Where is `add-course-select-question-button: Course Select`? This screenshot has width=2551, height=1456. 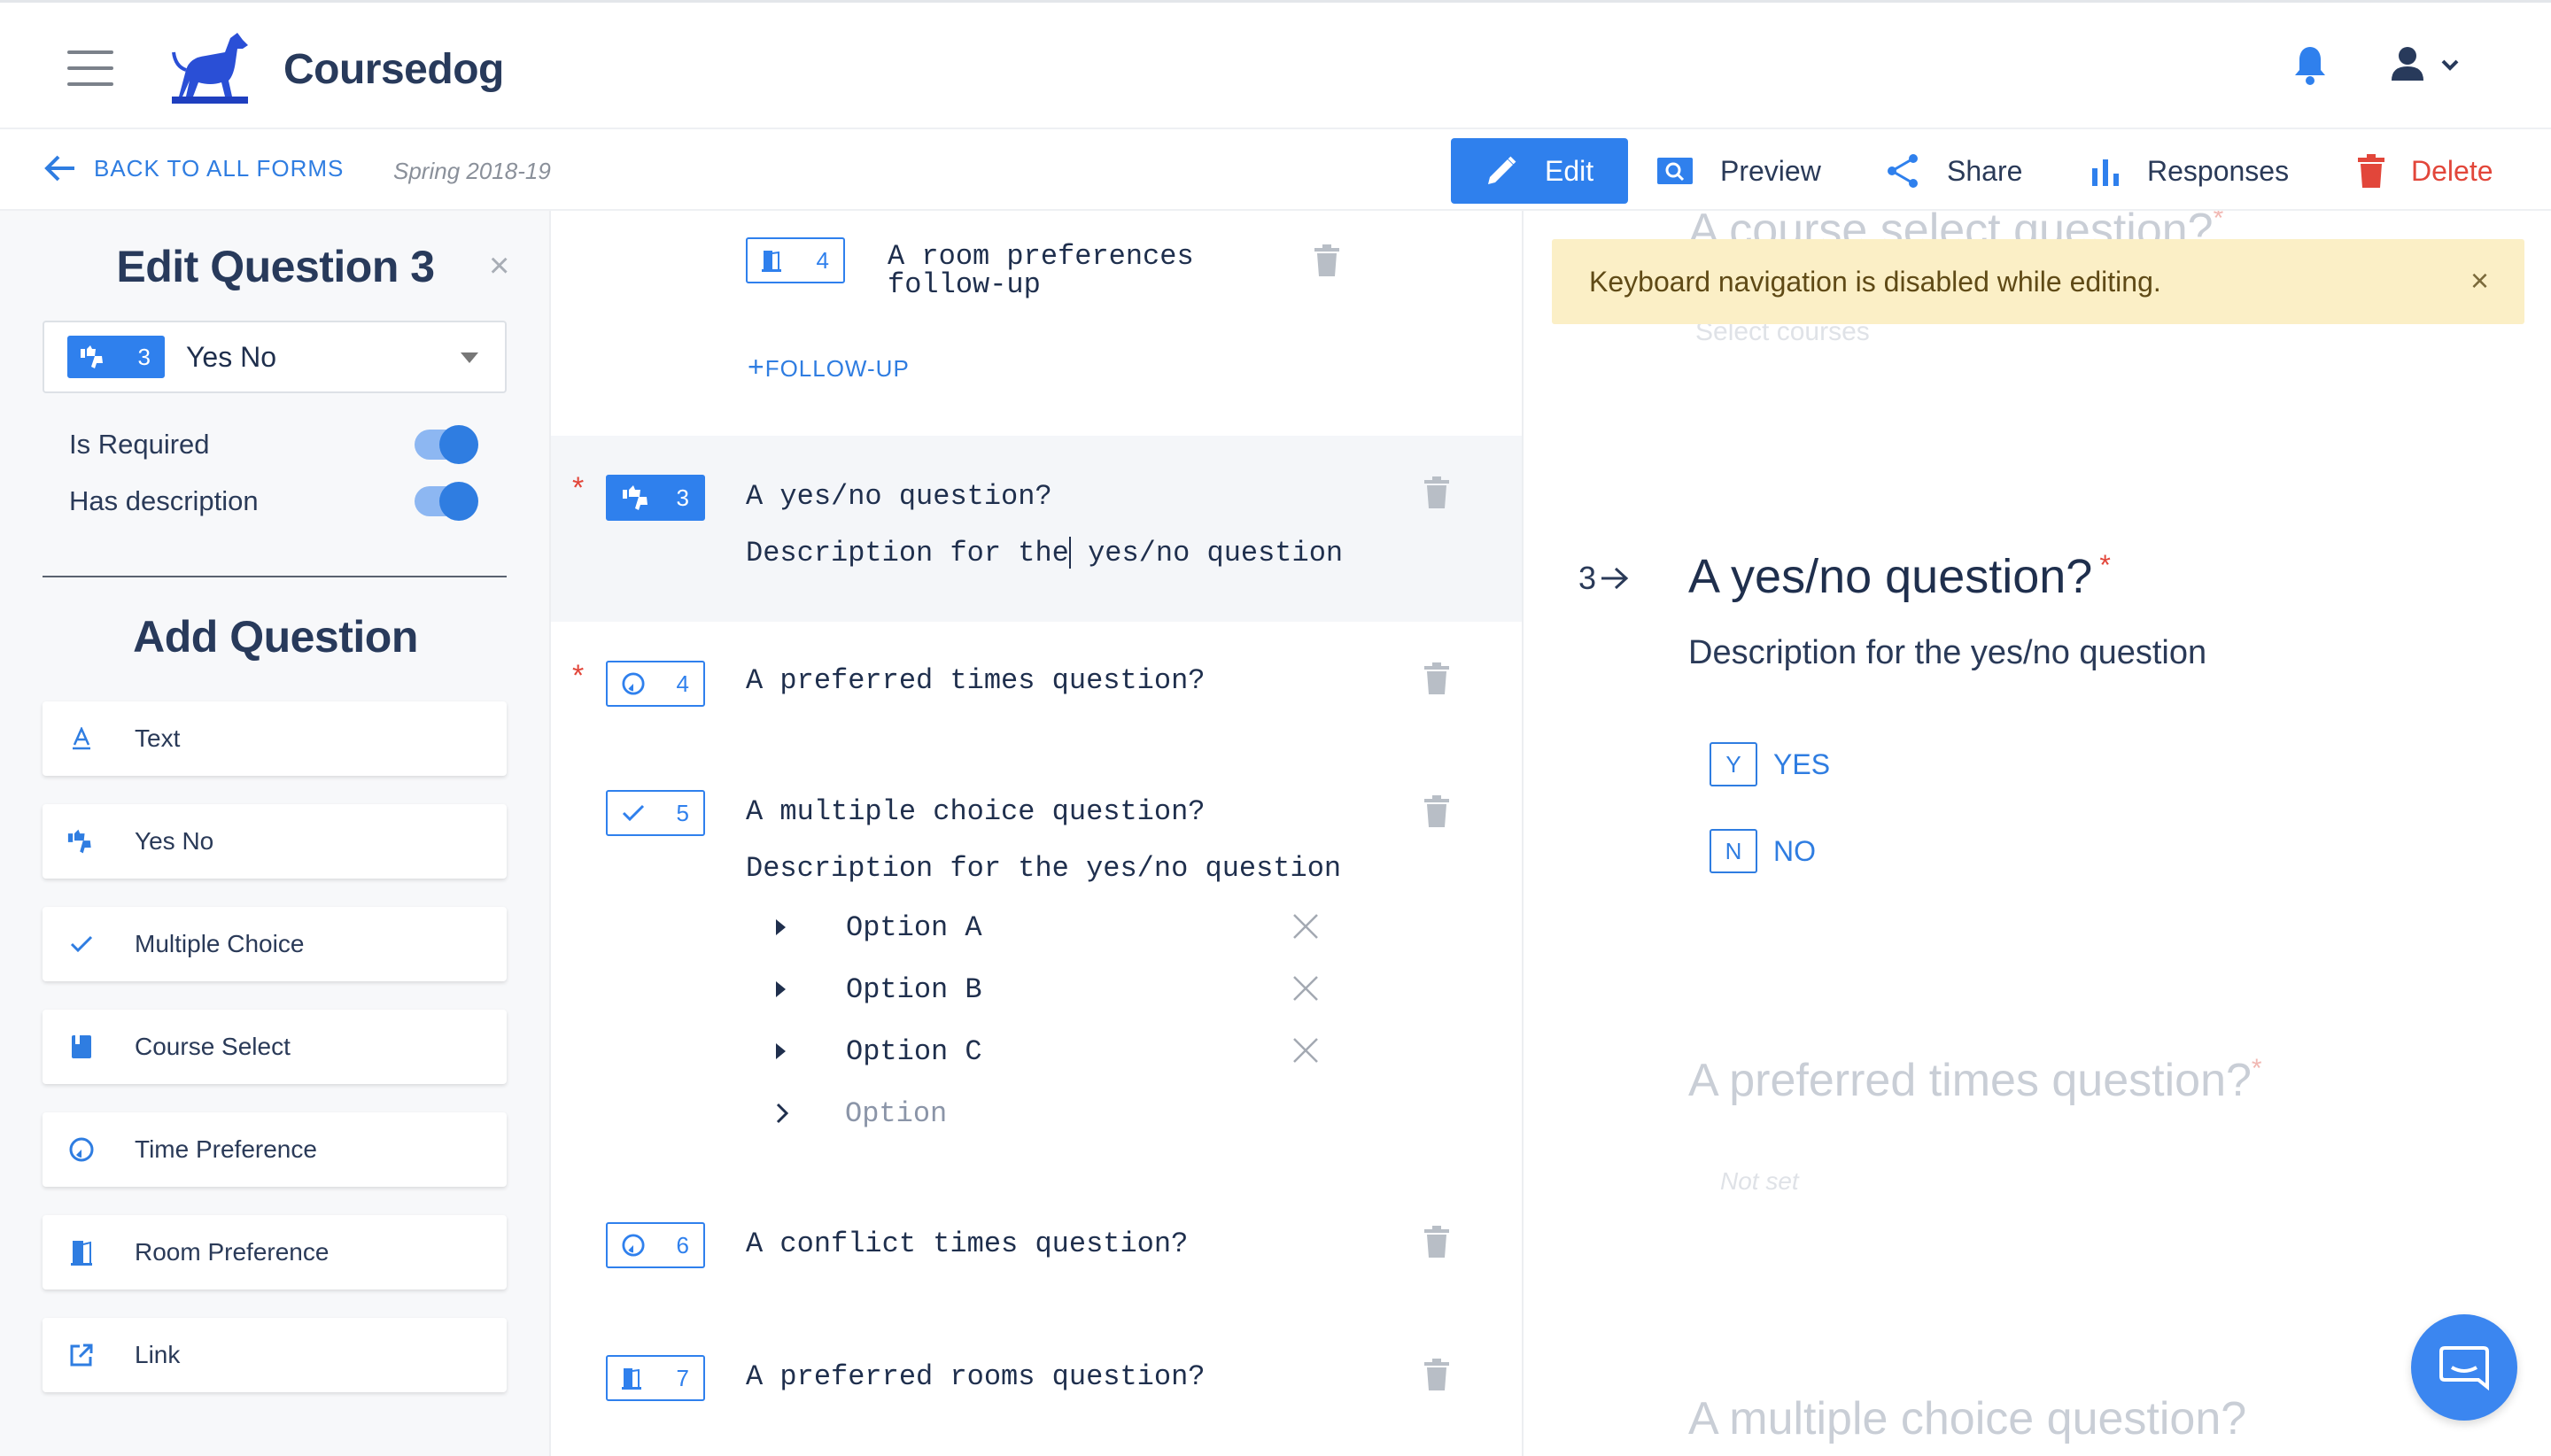
add-course-select-question-button: Course Select is located at coordinates (275, 1047).